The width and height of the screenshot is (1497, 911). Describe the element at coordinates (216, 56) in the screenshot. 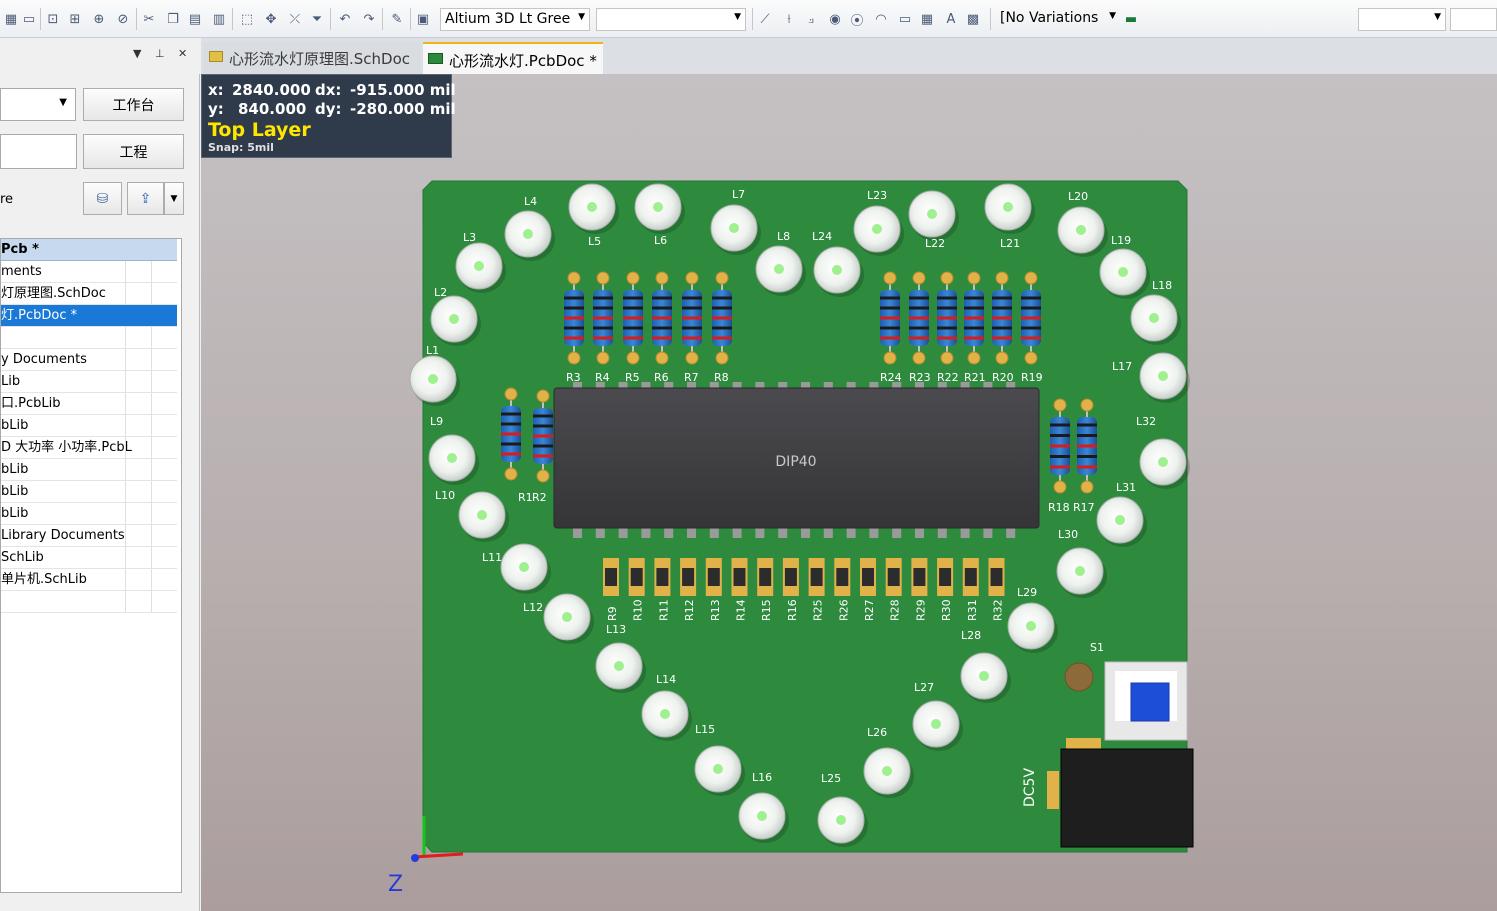

I see `schematic-icon` at that location.